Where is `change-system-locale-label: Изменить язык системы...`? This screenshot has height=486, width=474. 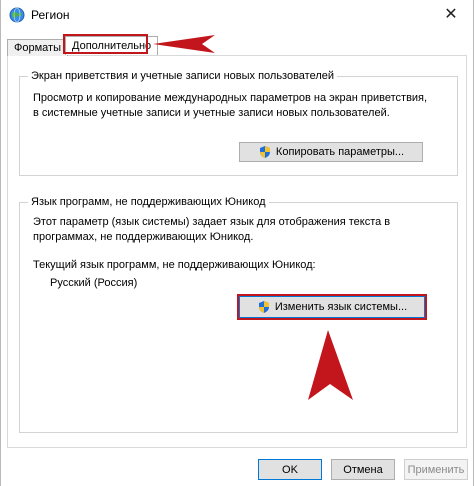 change-system-locale-label: Изменить язык системы... is located at coordinates (341, 307).